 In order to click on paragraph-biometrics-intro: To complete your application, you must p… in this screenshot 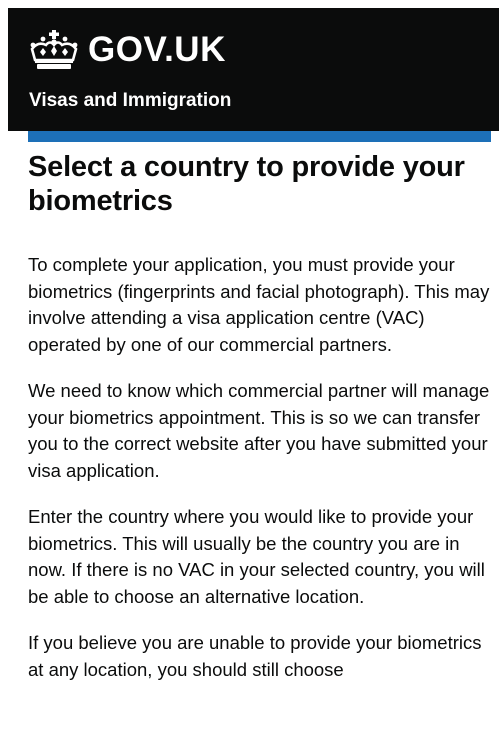, I will do `click(259, 304)`.